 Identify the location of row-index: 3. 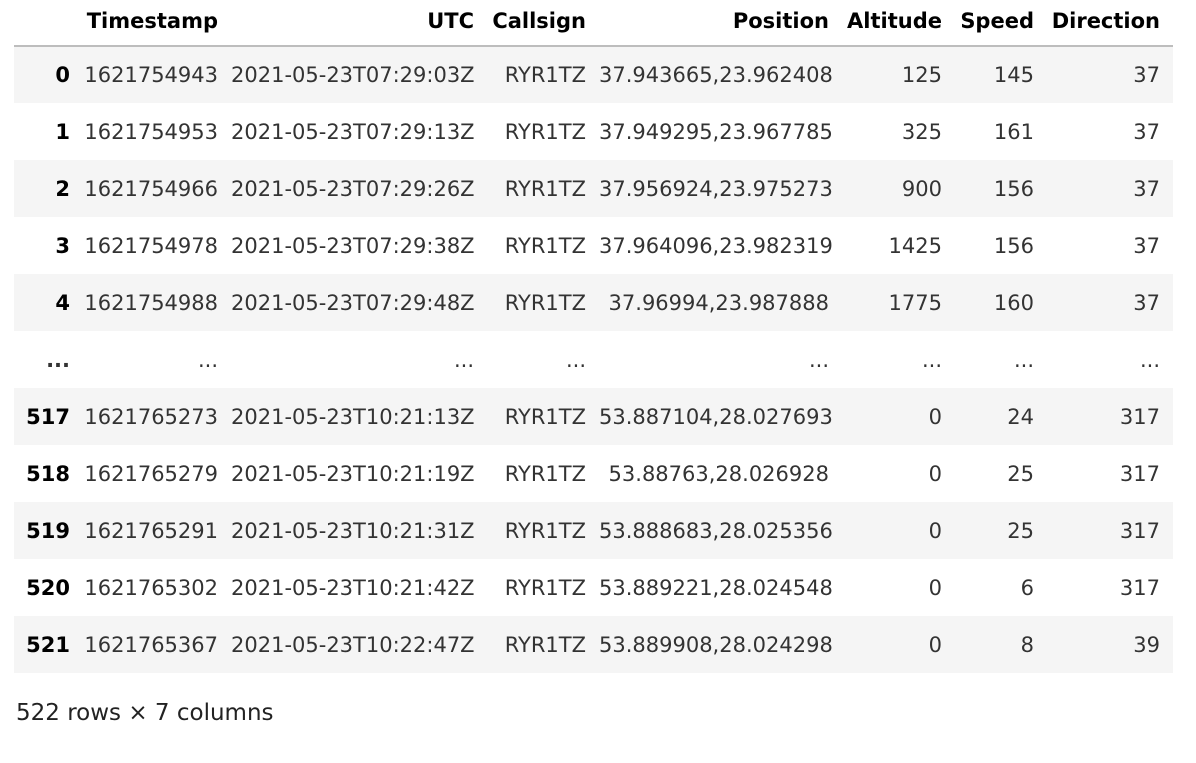
(62, 245).